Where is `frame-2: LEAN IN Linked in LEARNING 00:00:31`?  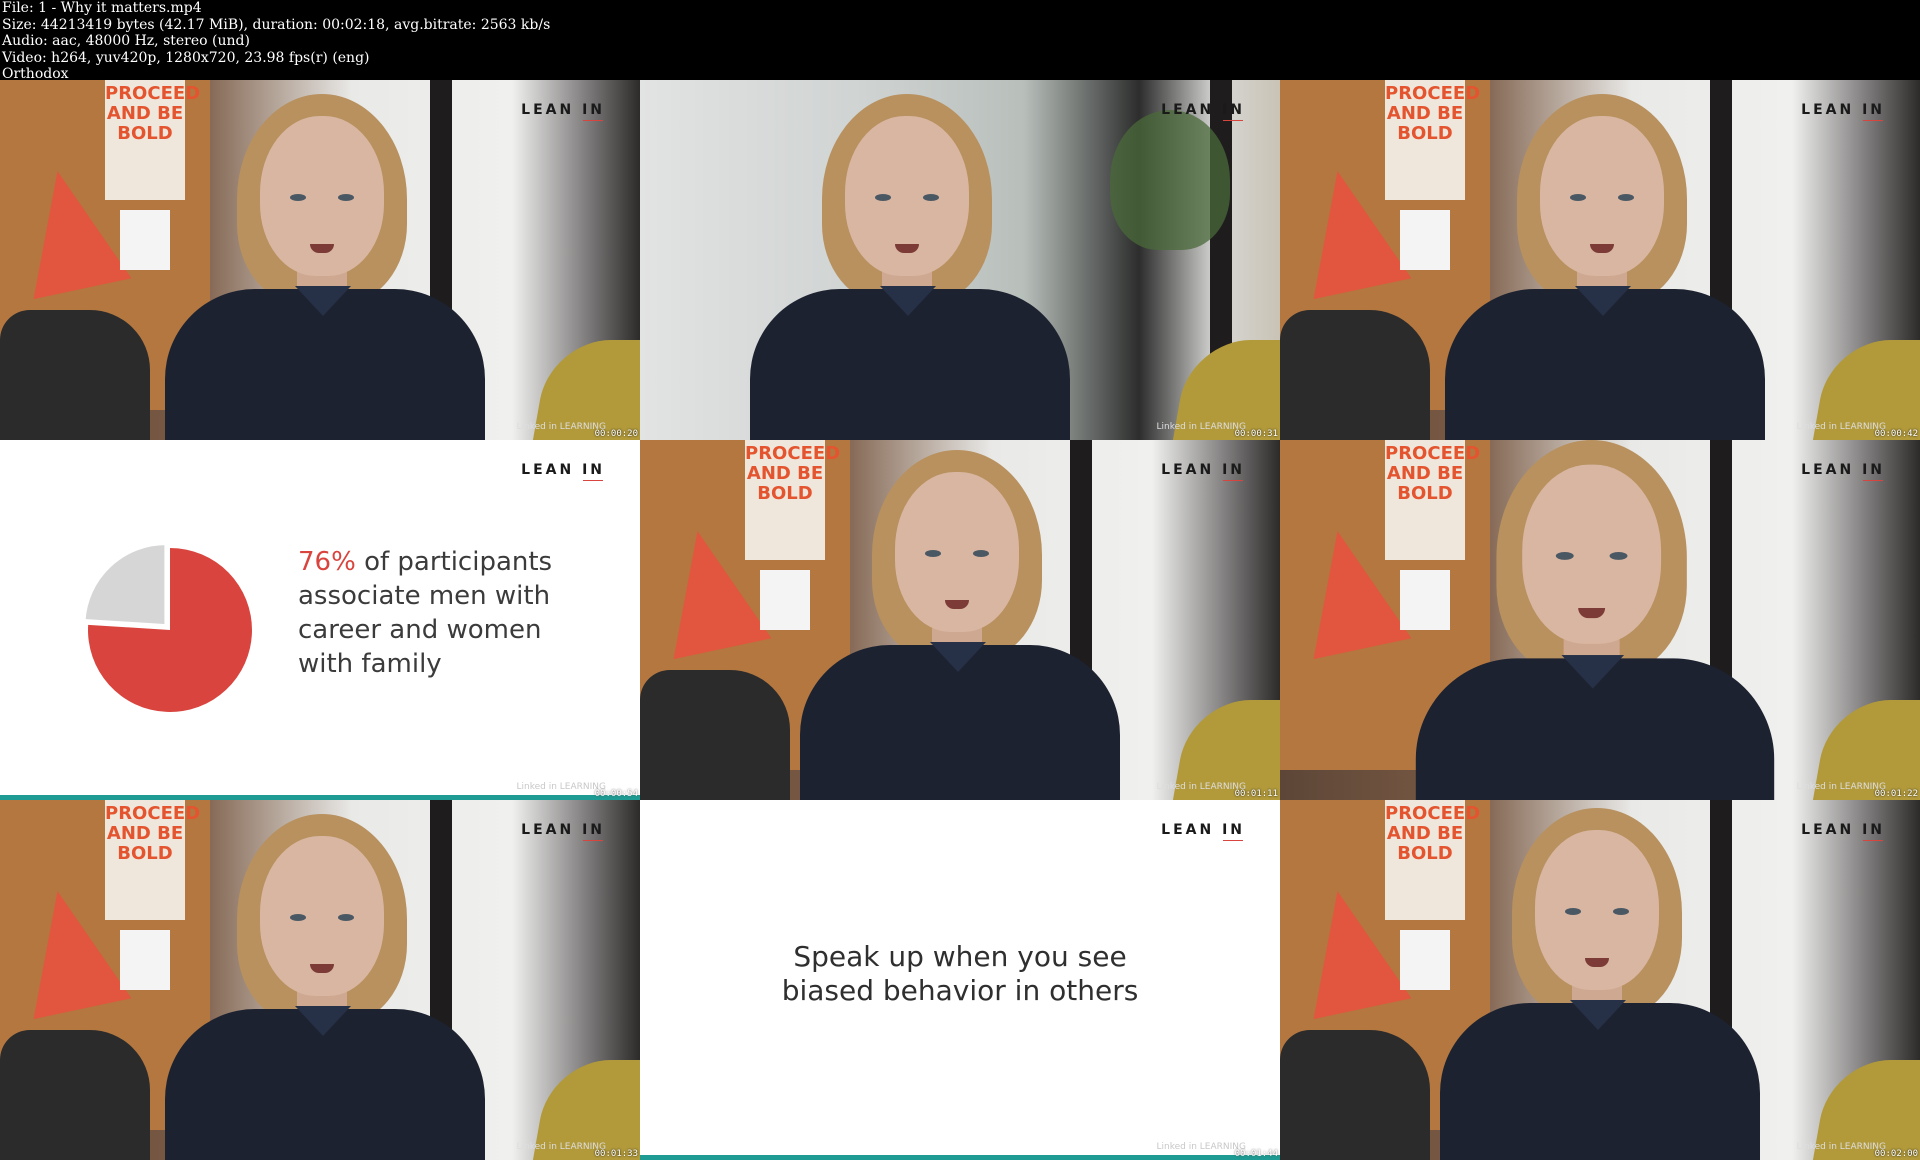 frame-2: LEAN IN Linked in LEARNING 00:00:31 is located at coordinates (960, 260).